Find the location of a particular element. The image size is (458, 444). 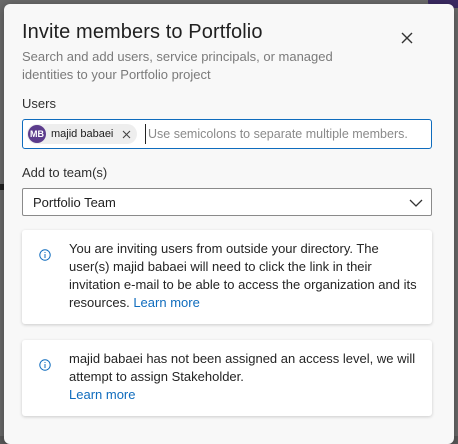

user-chip-name: majid babaei is located at coordinates (82, 134).